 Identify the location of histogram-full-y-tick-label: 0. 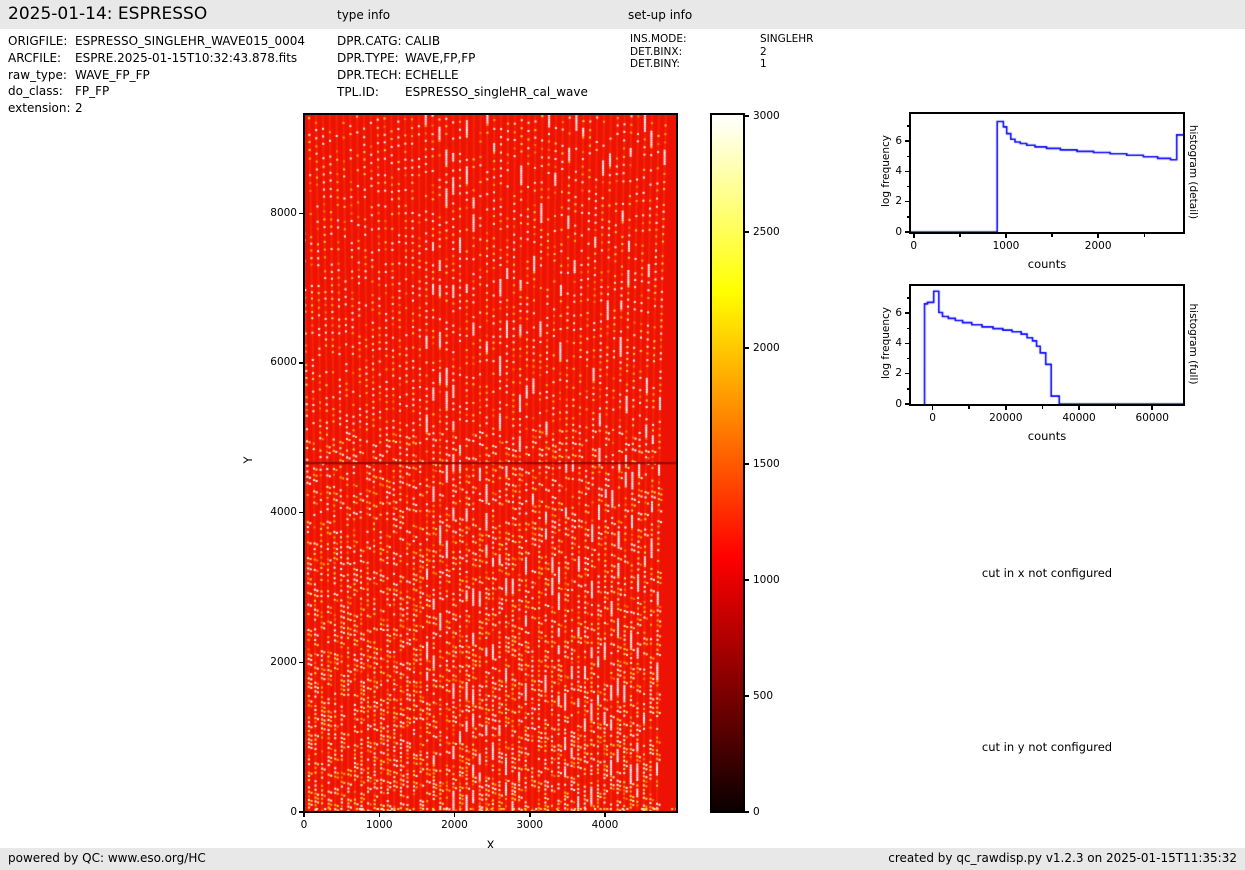
(898, 403).